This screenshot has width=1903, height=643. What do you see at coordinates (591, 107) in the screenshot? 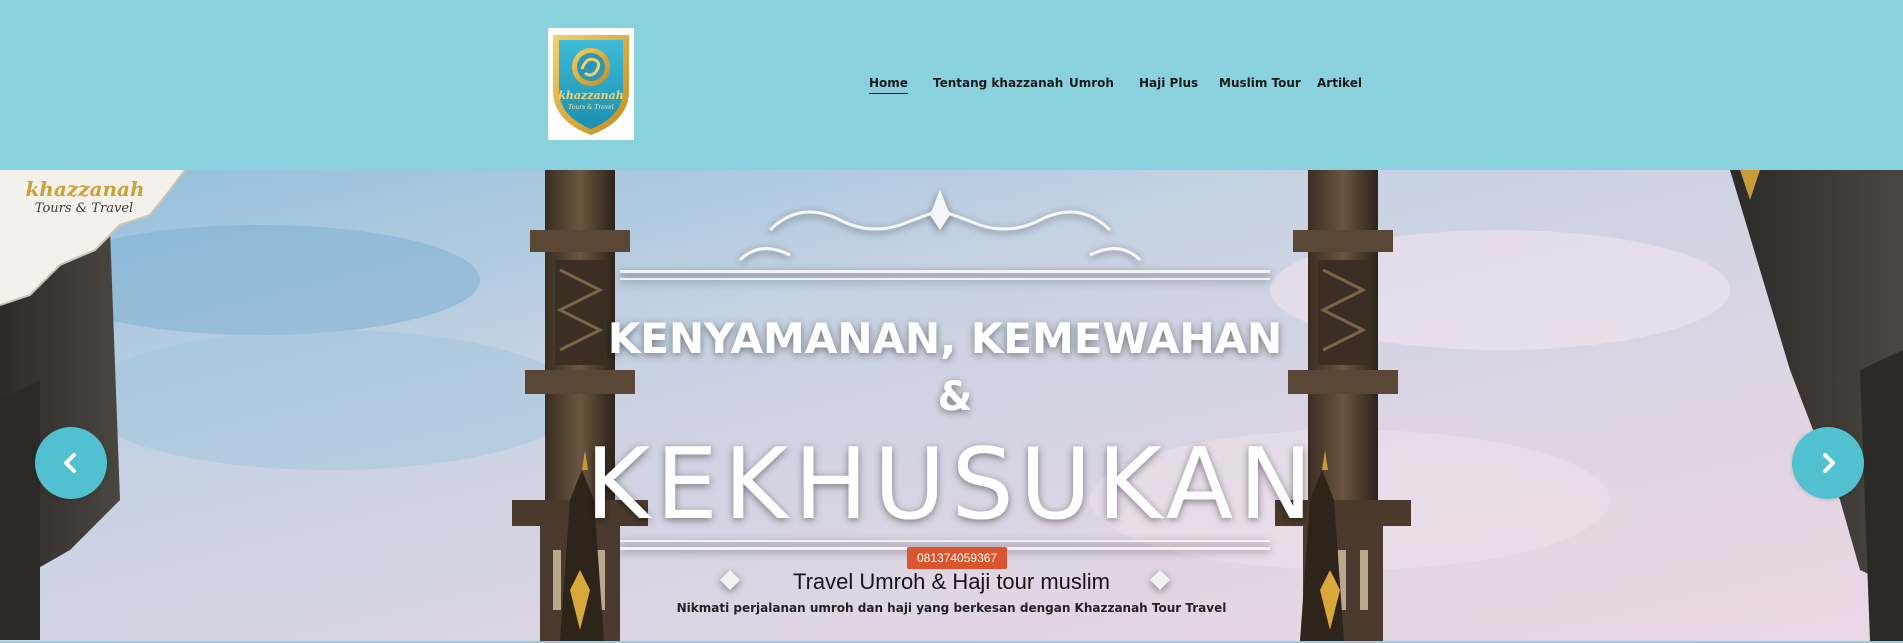
I see `logo-sub-text: Tours & Travel` at bounding box center [591, 107].